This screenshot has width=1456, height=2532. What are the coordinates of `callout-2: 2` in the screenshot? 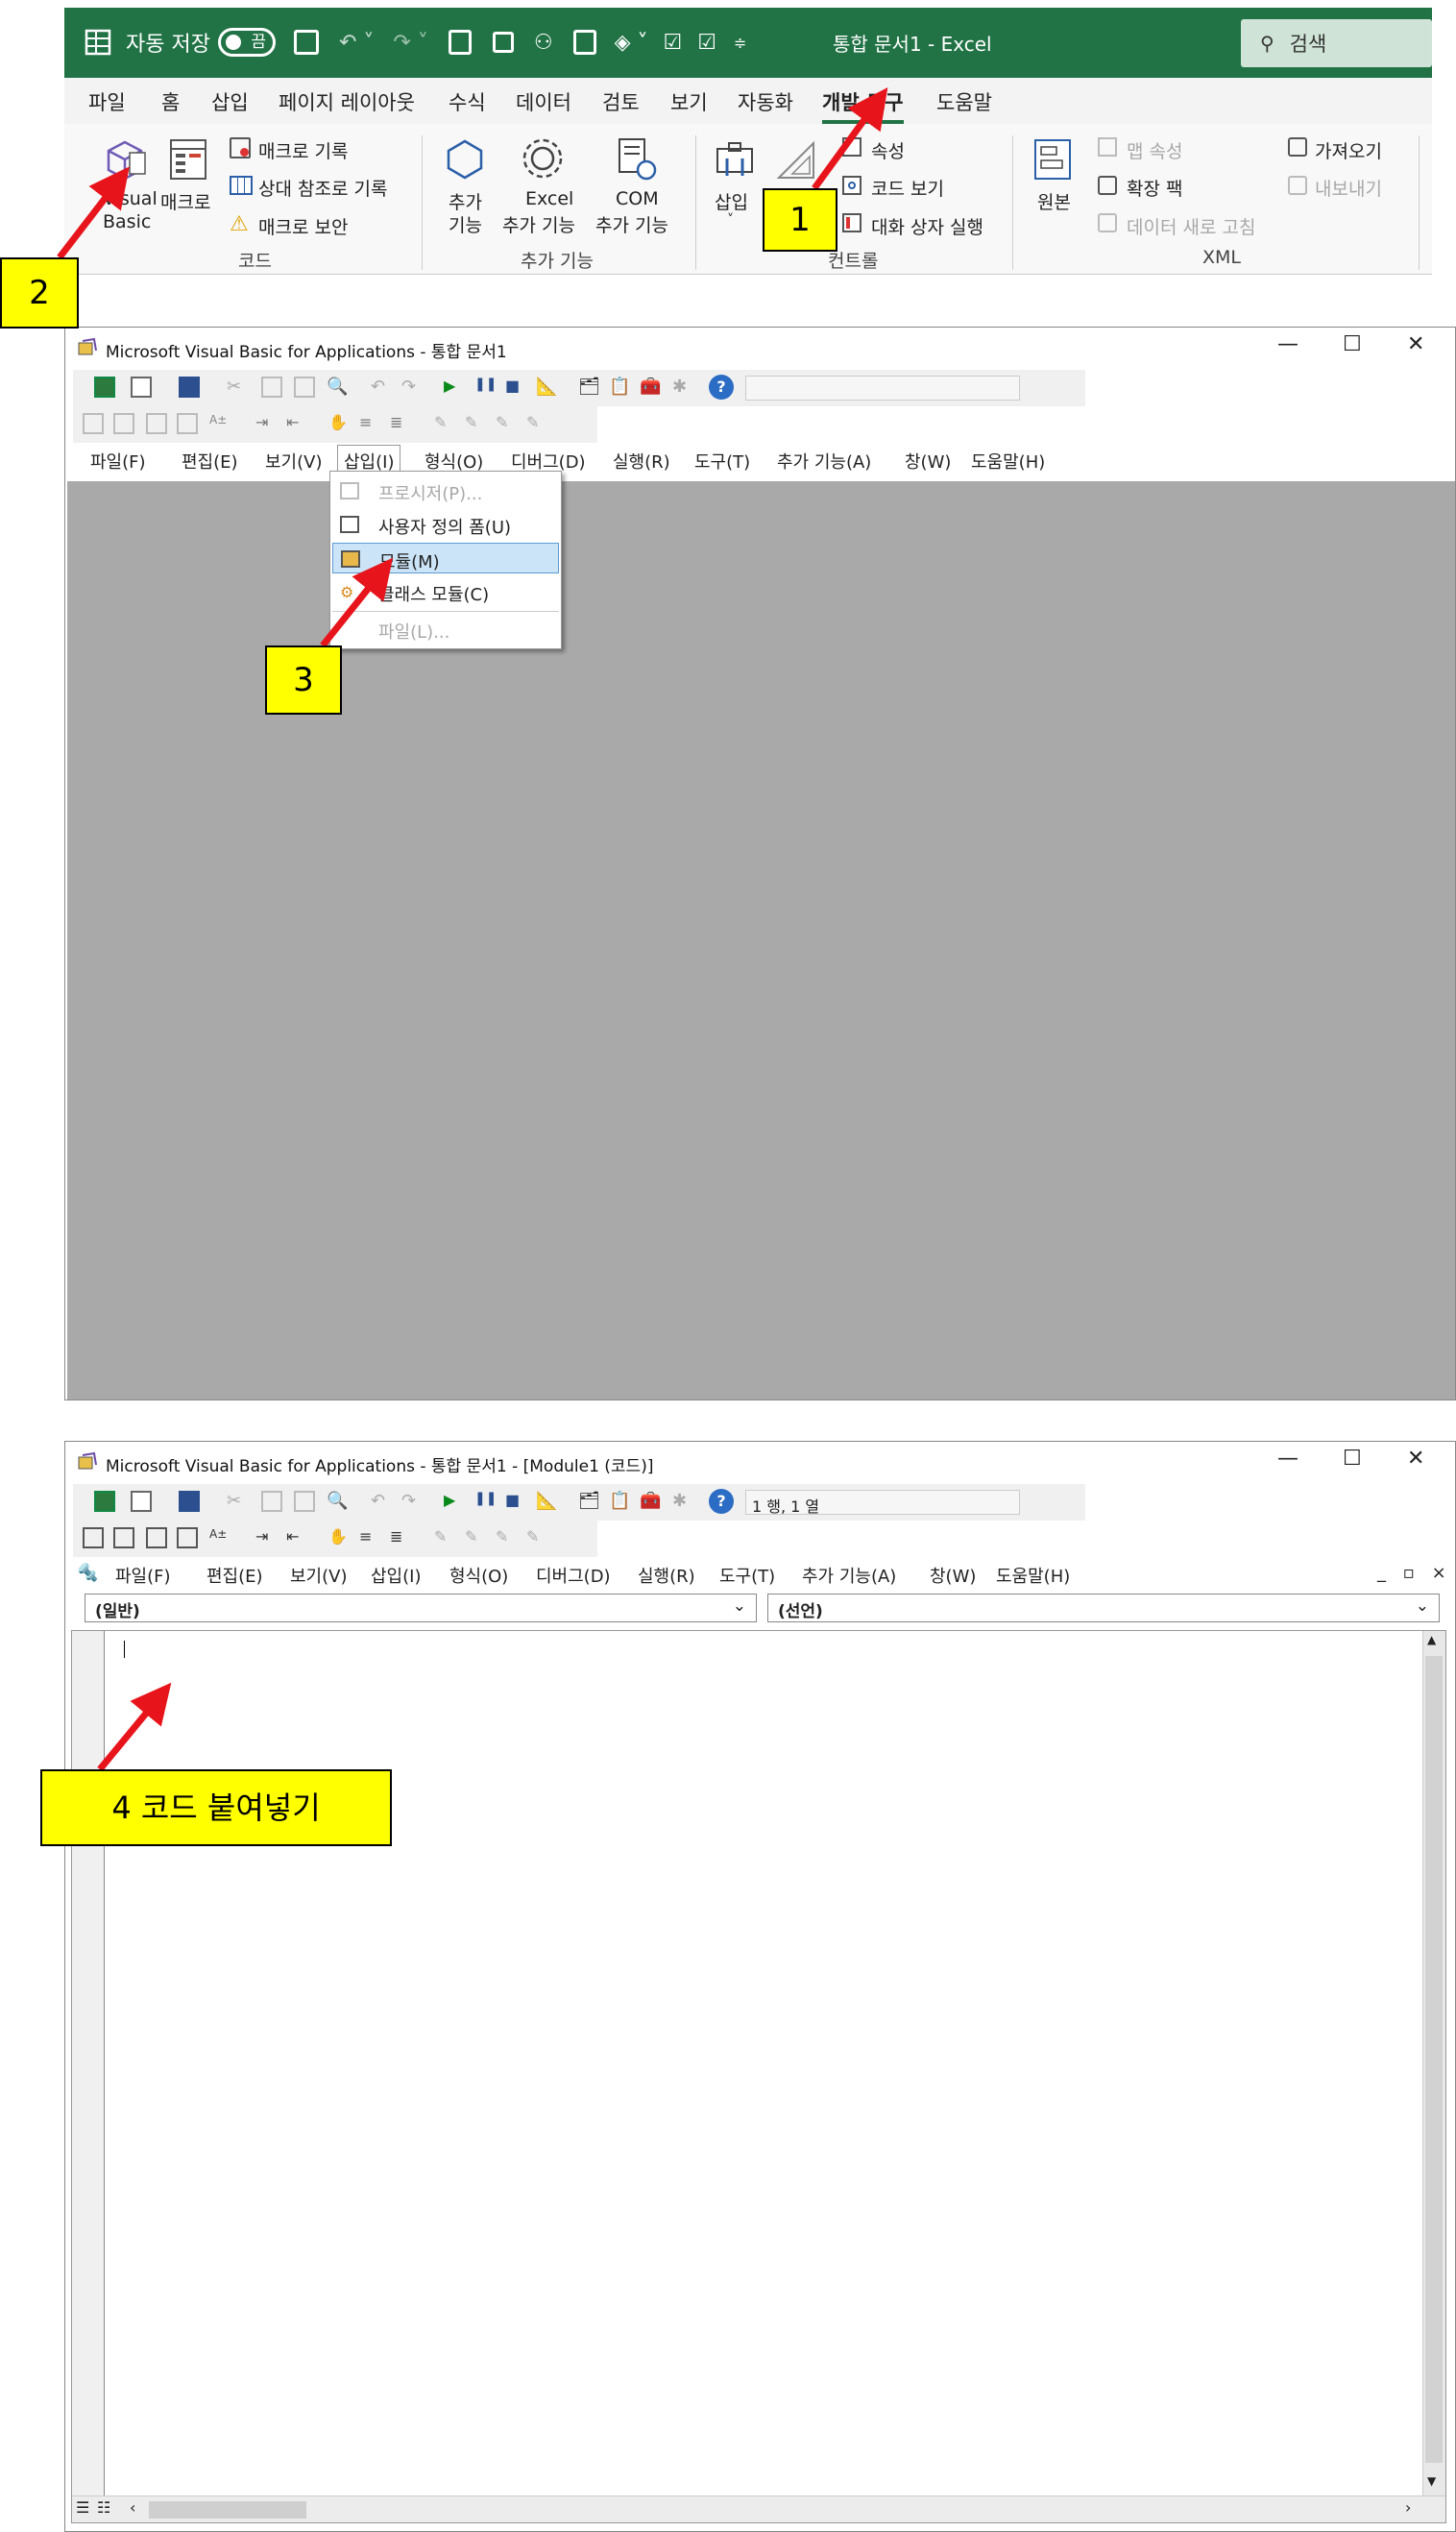 It's located at (39, 293).